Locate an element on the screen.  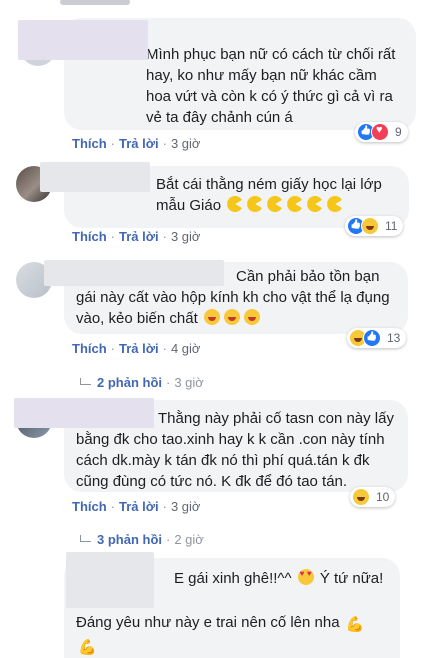
reaction-summary: 11 is located at coordinates (374, 226).